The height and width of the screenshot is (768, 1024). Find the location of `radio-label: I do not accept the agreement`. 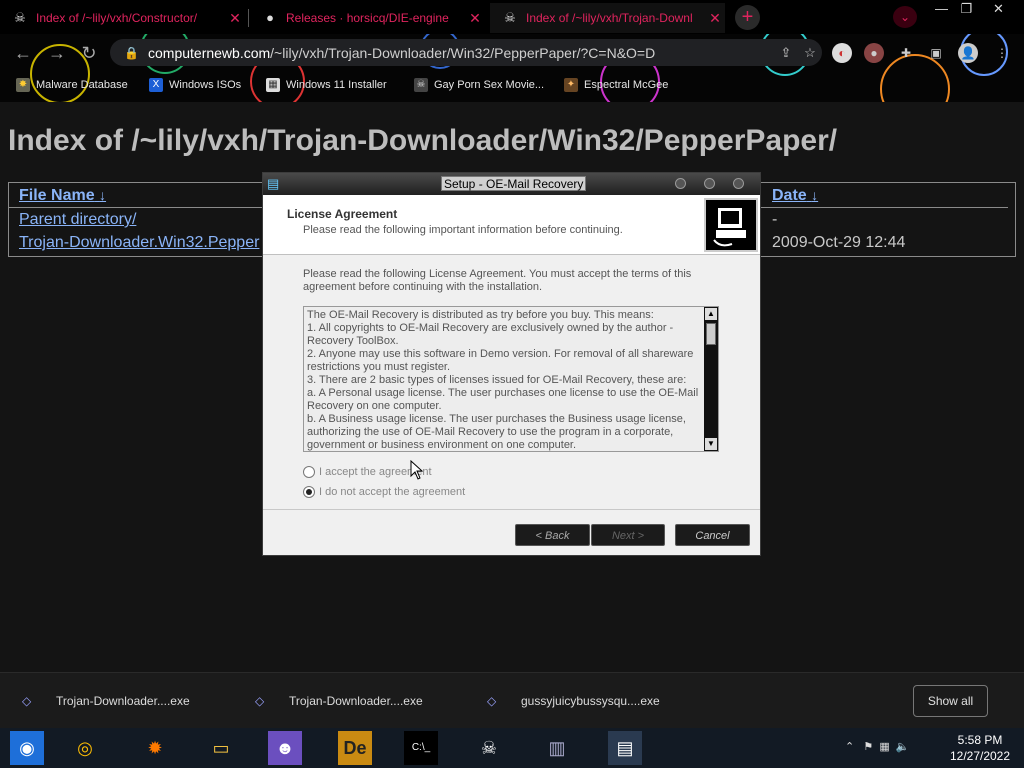

radio-label: I do not accept the agreement is located at coordinates (392, 492).